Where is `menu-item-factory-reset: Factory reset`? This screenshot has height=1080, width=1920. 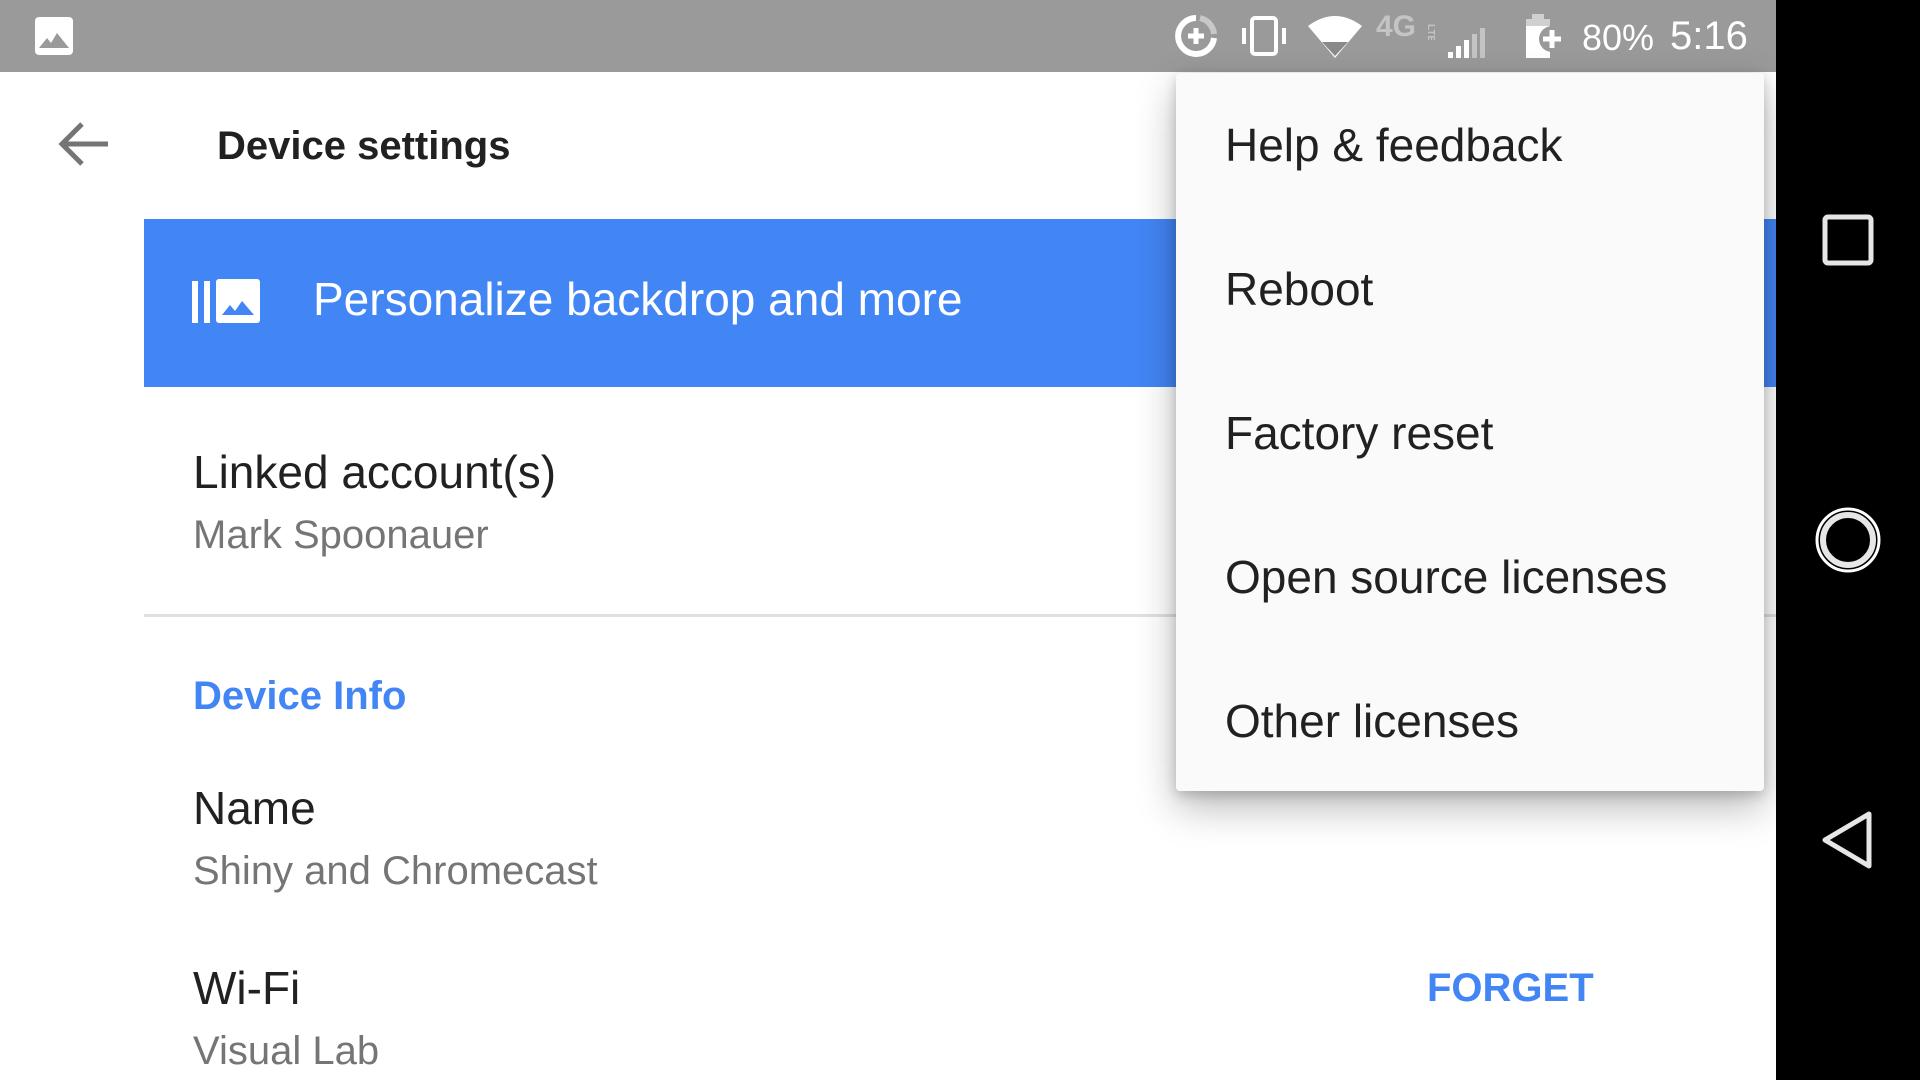 menu-item-factory-reset: Factory reset is located at coordinates (1470, 433).